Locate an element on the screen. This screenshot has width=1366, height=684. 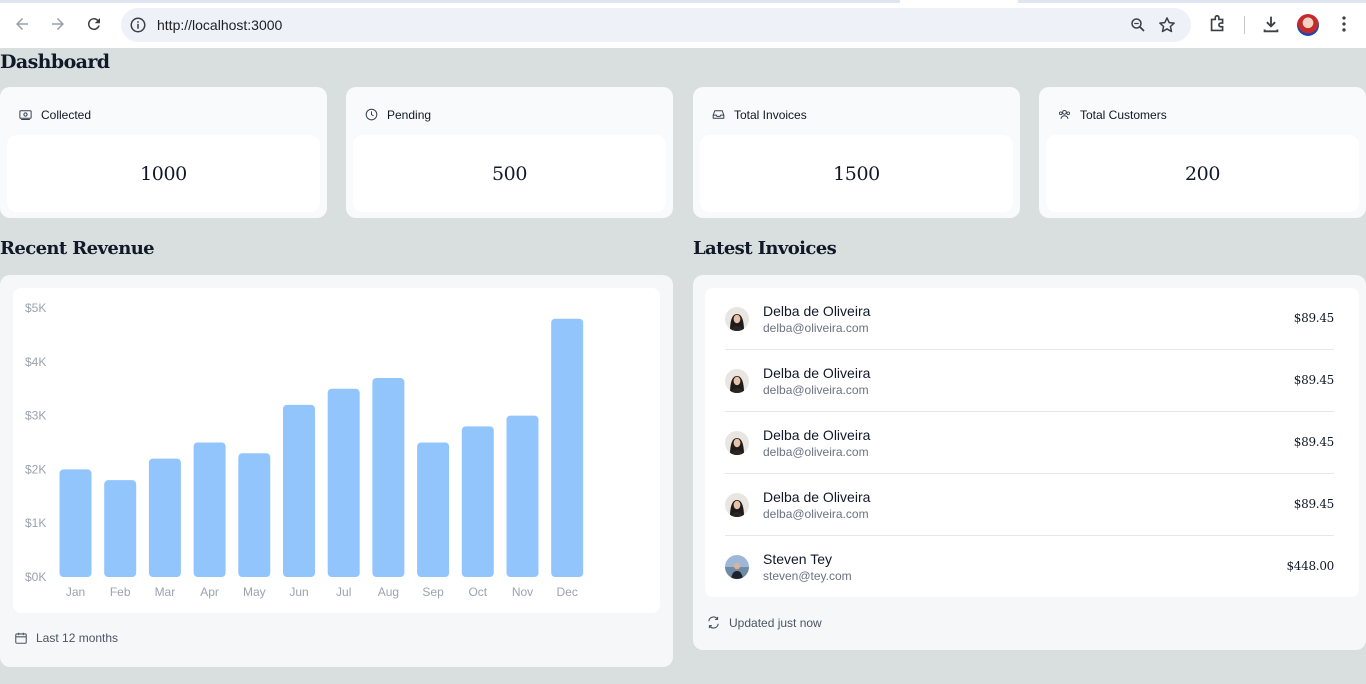
card-value: 1000 is located at coordinates (163, 173).